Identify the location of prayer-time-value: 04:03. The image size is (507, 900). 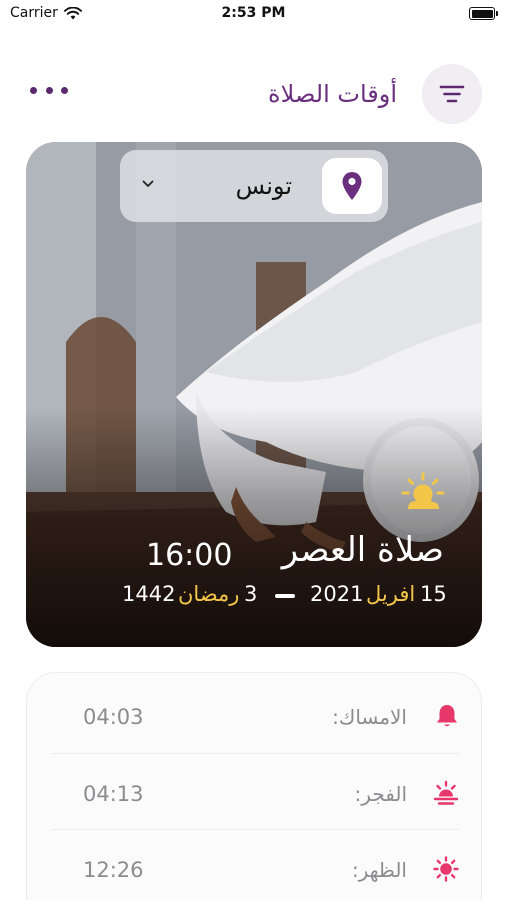
(113, 717).